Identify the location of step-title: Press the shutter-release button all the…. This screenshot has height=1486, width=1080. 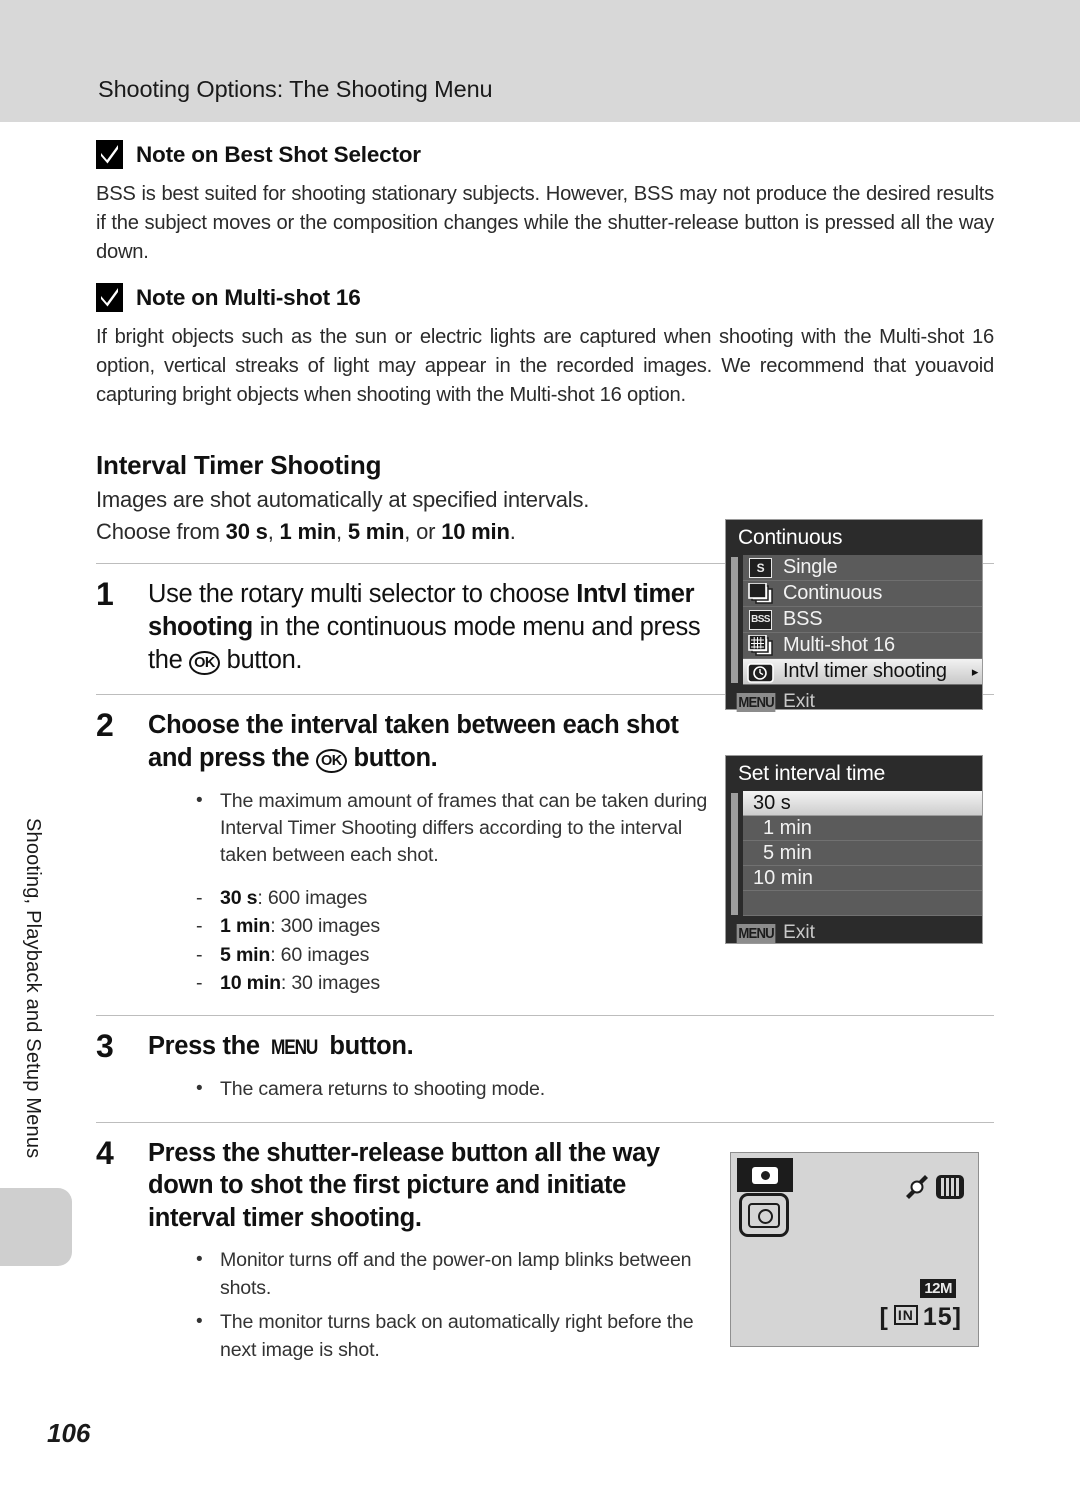
(404, 1185).